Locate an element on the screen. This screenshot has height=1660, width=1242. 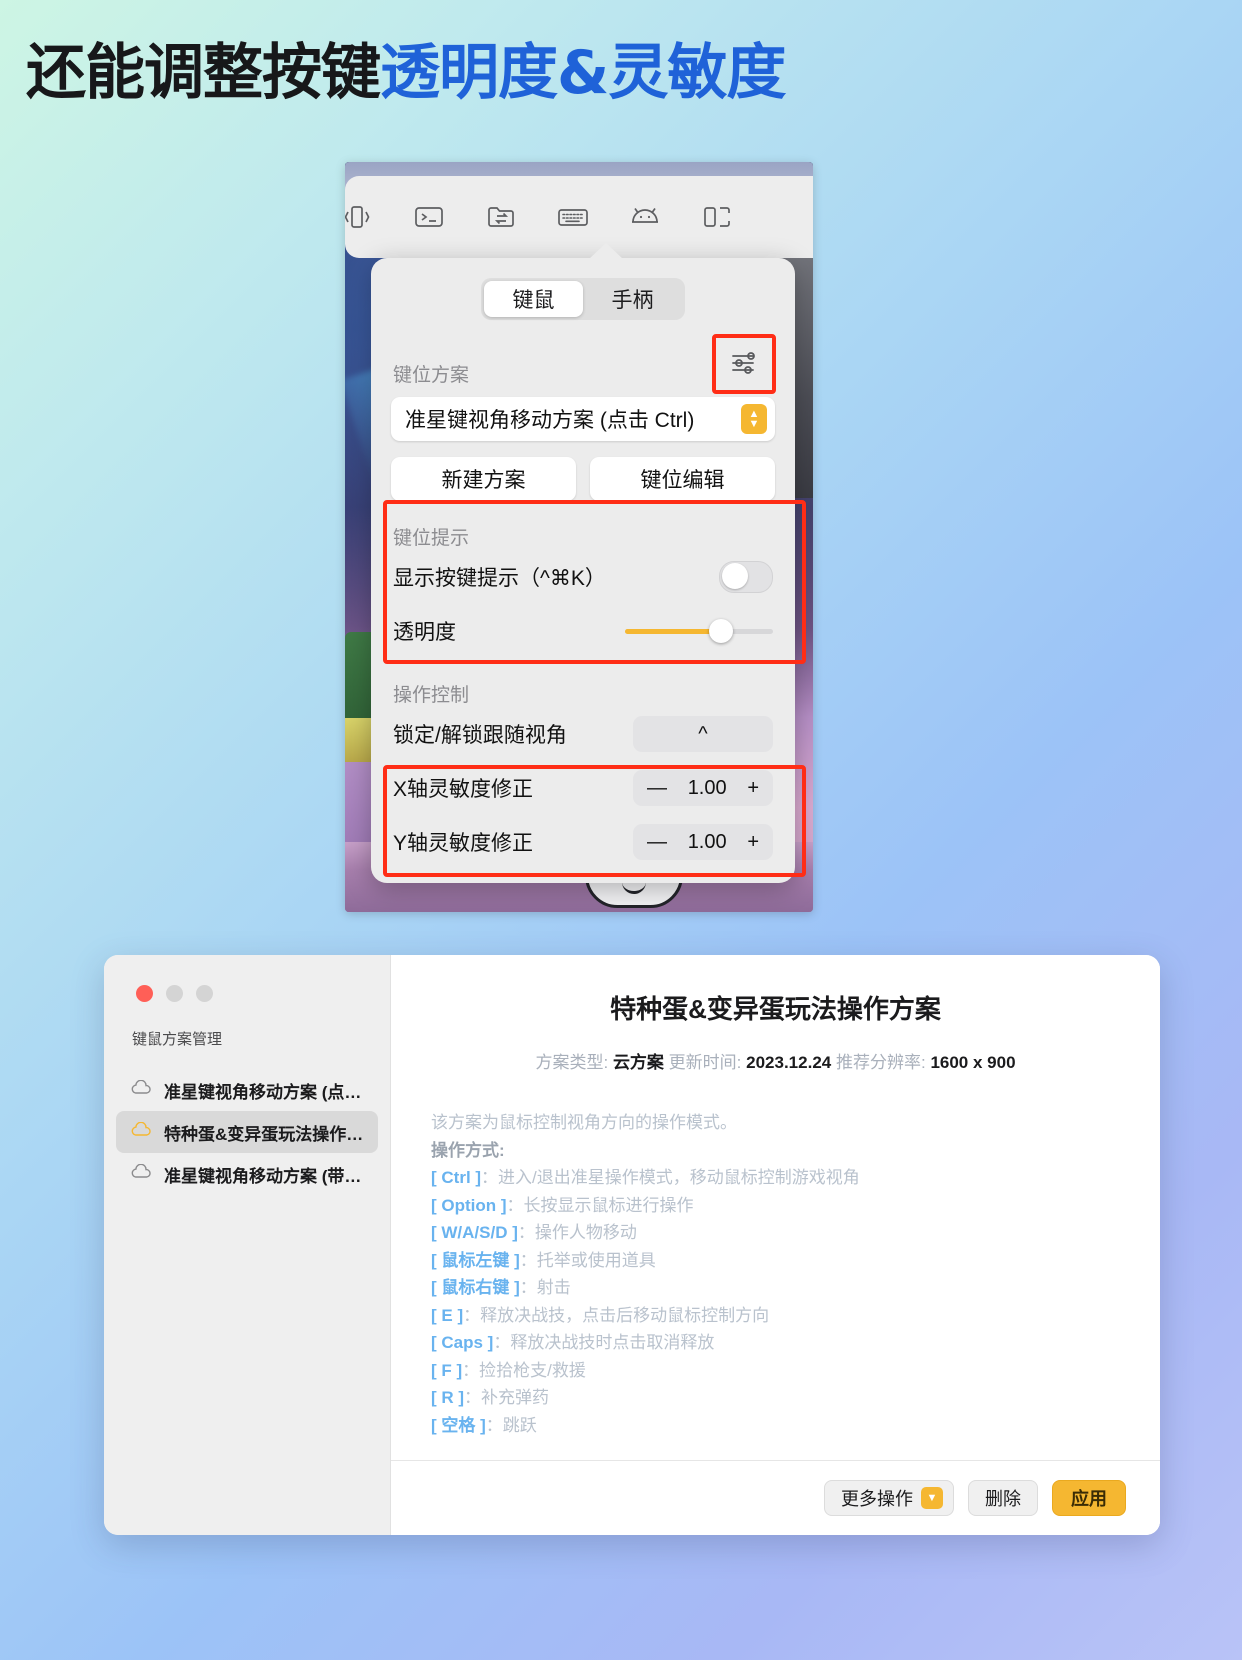
chevron-down-icon: ▼ is located at coordinates (932, 1498).